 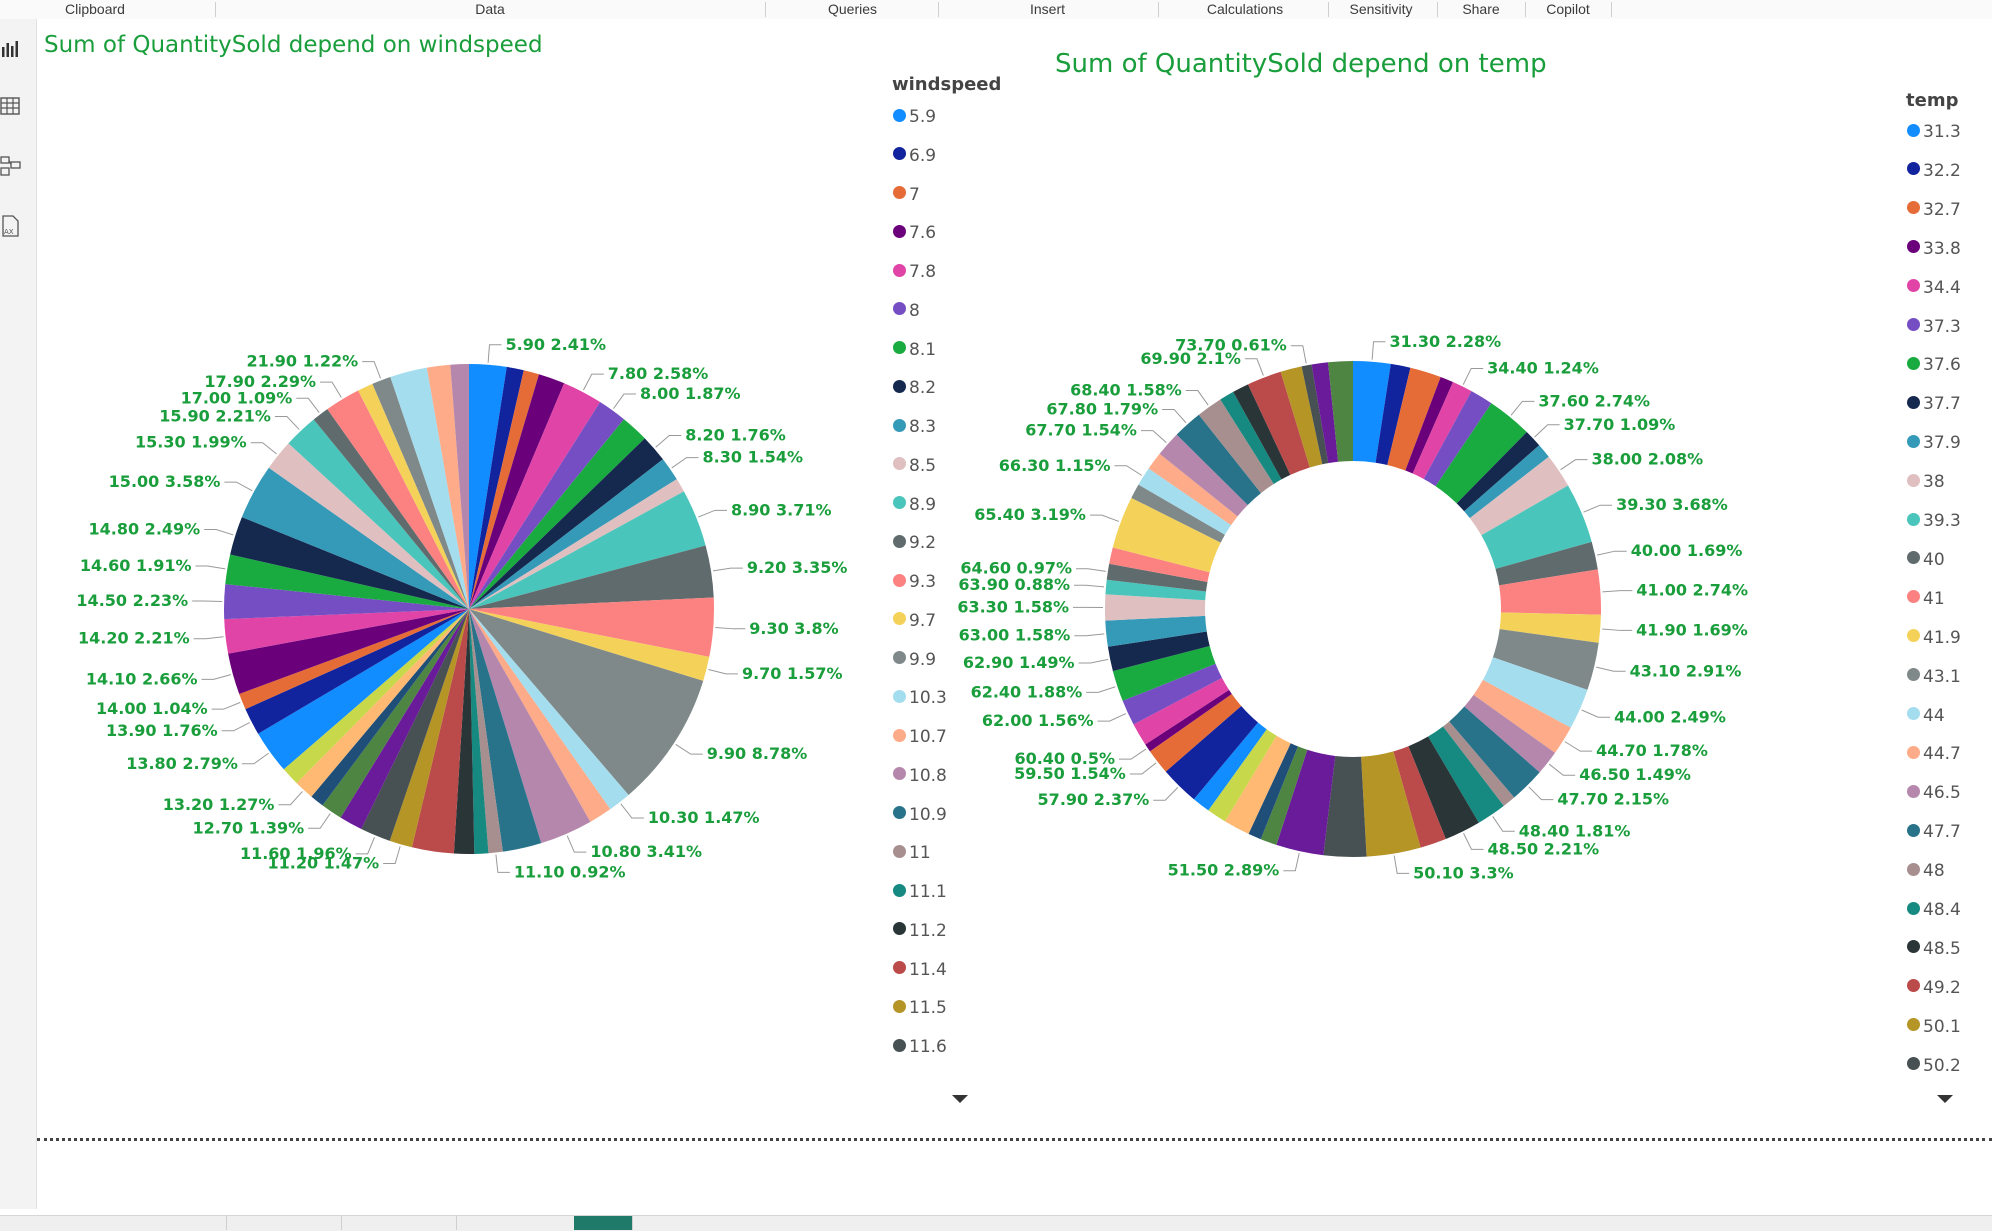 I want to click on legend-item: 33.8, so click(x=1934, y=249).